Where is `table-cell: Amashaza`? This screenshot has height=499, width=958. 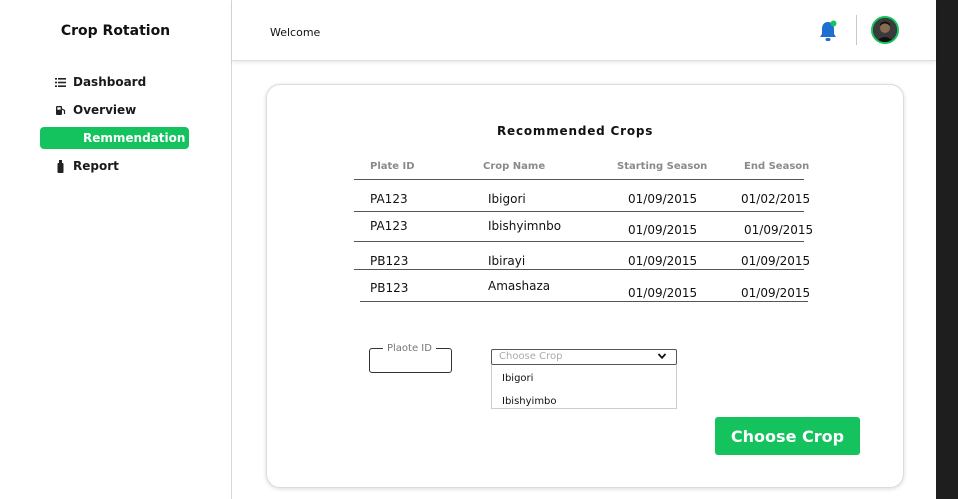 table-cell: Amashaza is located at coordinates (519, 286).